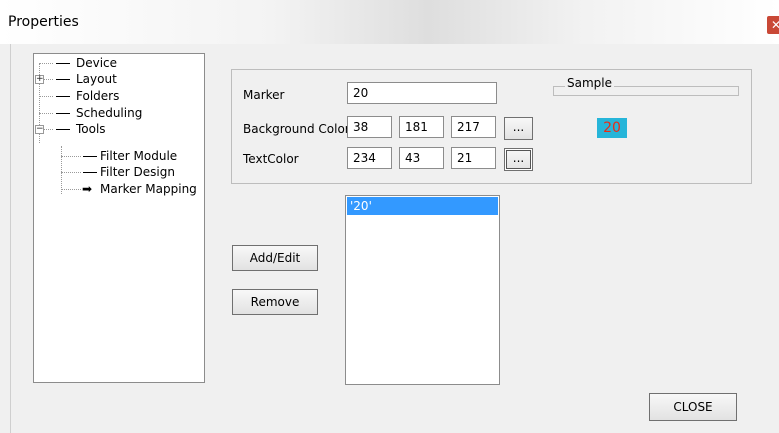 The height and width of the screenshot is (433, 779). I want to click on arrow-right-icon: ➡, so click(87, 189).